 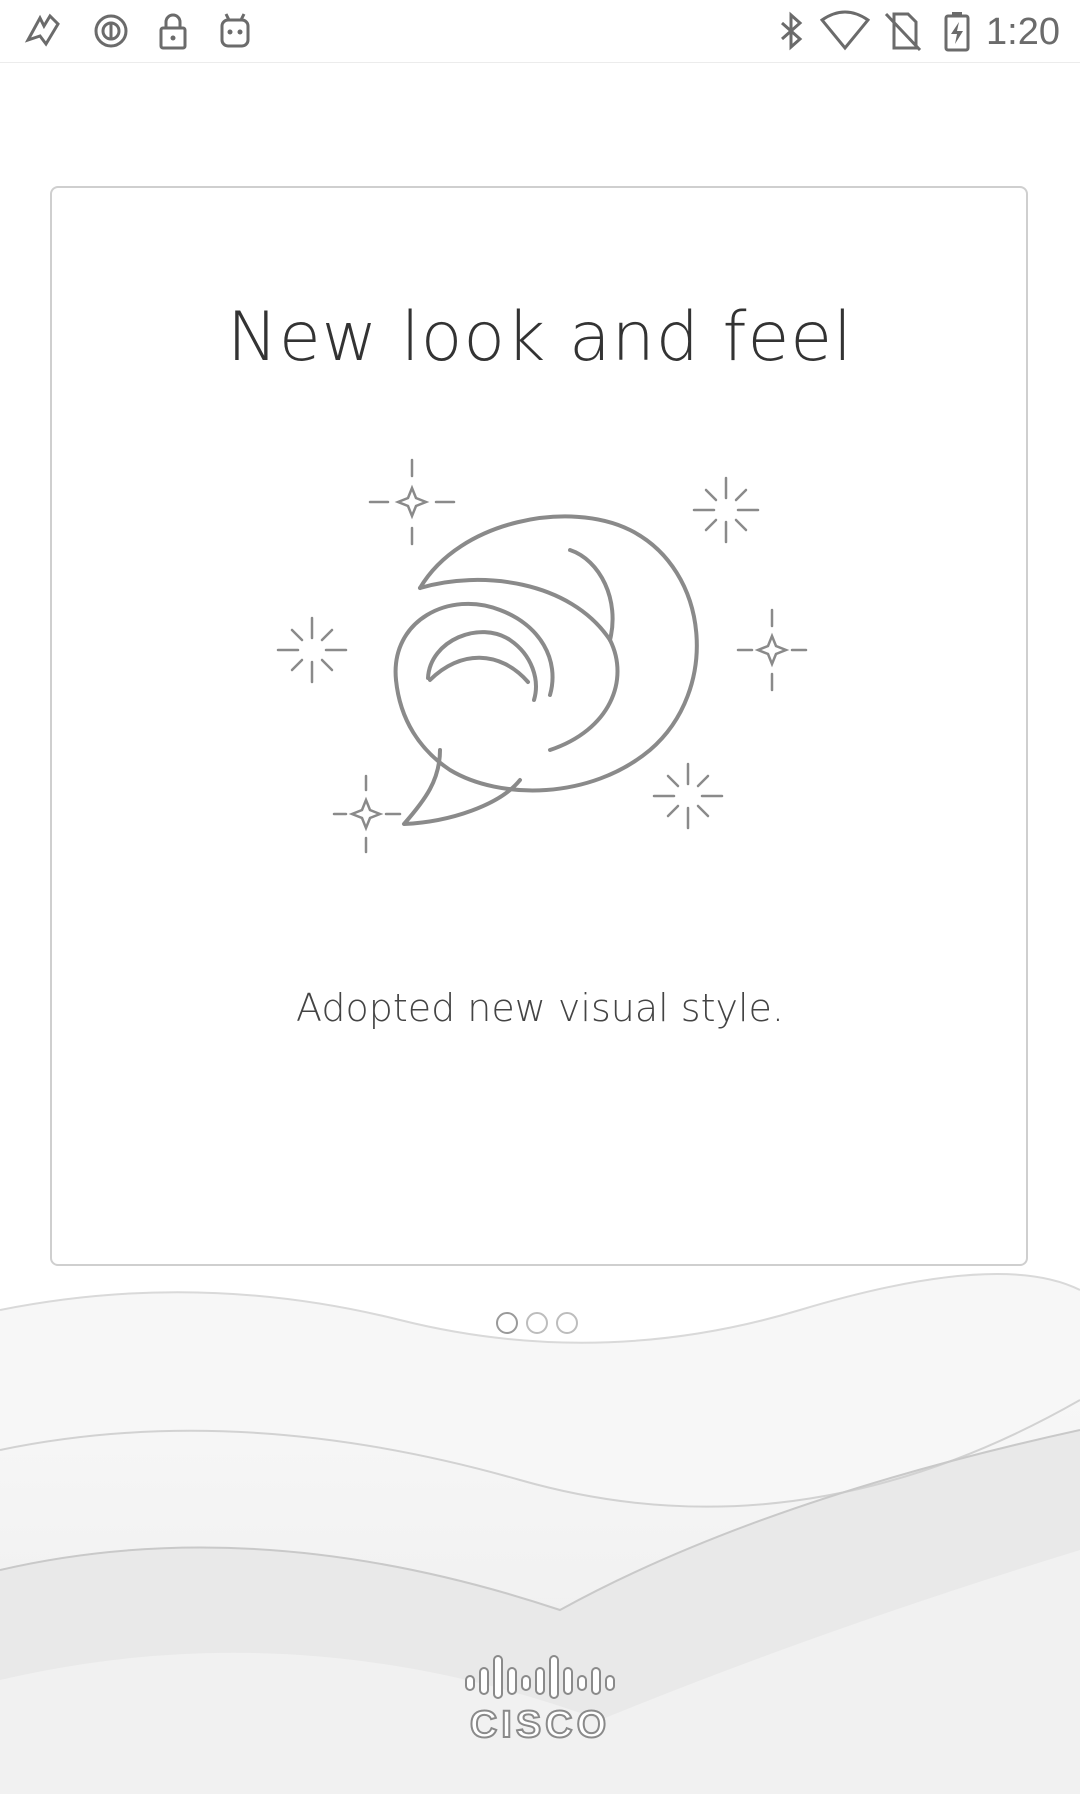 What do you see at coordinates (111, 31) in the screenshot?
I see `data-saver-icon` at bounding box center [111, 31].